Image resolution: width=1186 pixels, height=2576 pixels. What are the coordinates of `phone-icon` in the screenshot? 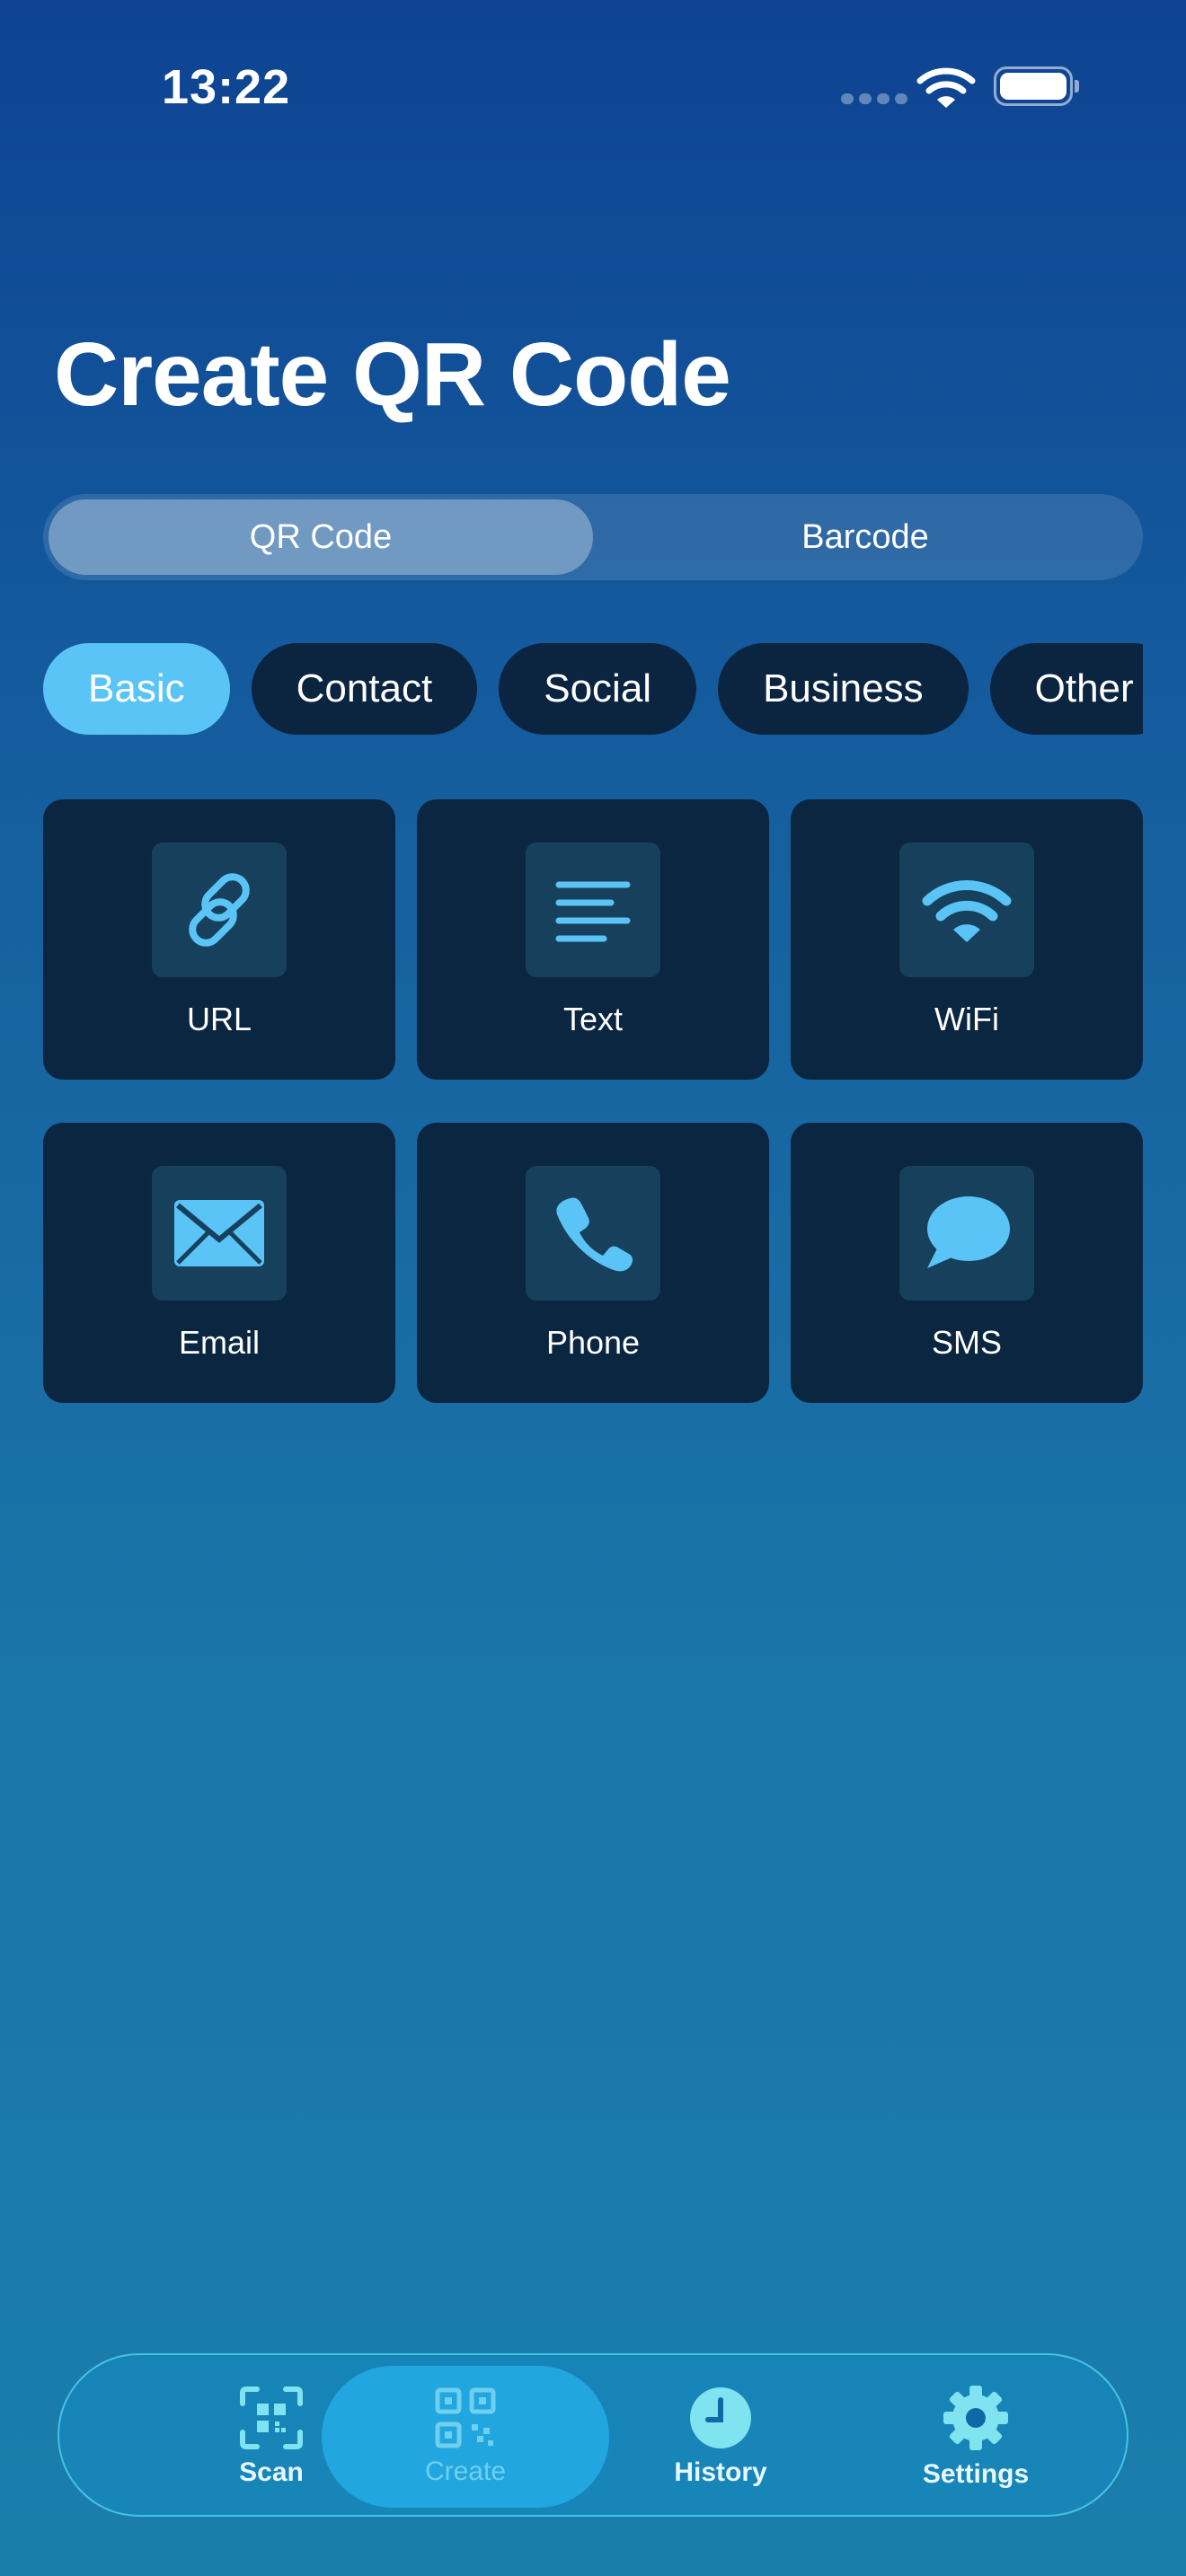 It's located at (593, 1233).